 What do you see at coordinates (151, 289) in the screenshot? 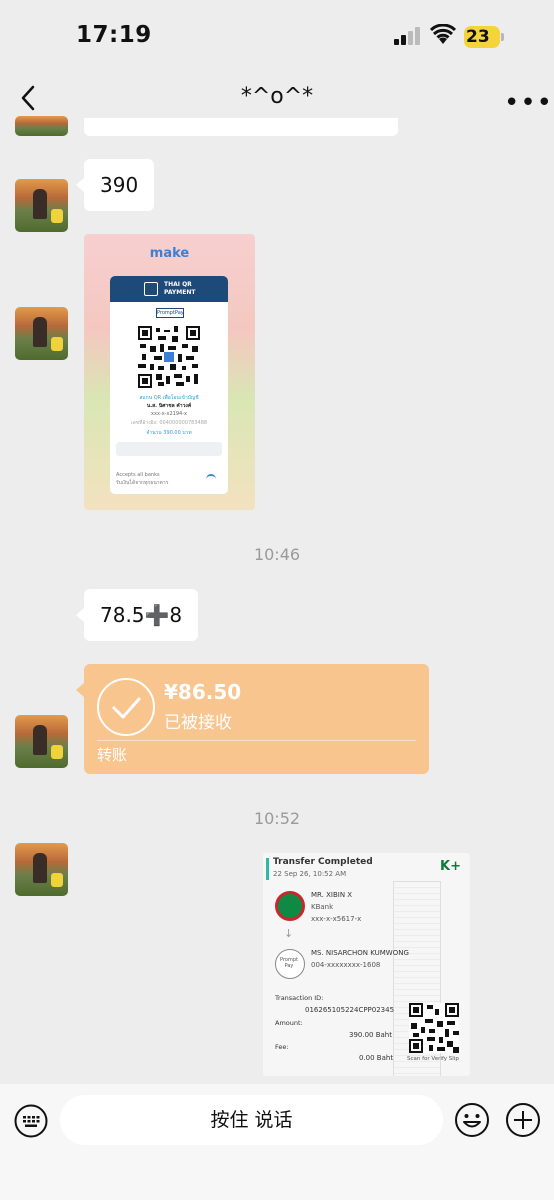
I see `thai-qr-icon` at bounding box center [151, 289].